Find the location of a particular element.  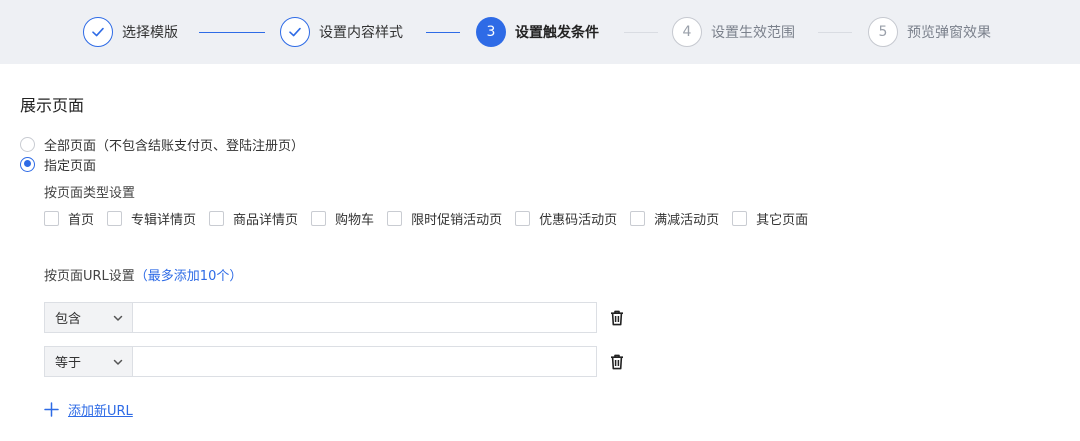

step-4: 4 设置生效范围 is located at coordinates (733, 32).